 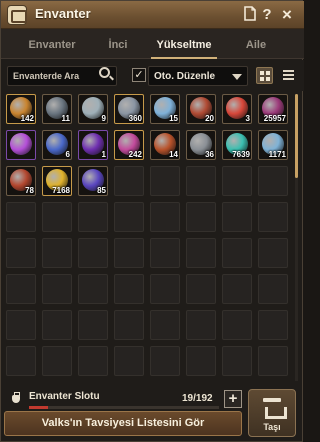 I want to click on sort-dropdown: Oto. Düzenle, so click(x=198, y=76).